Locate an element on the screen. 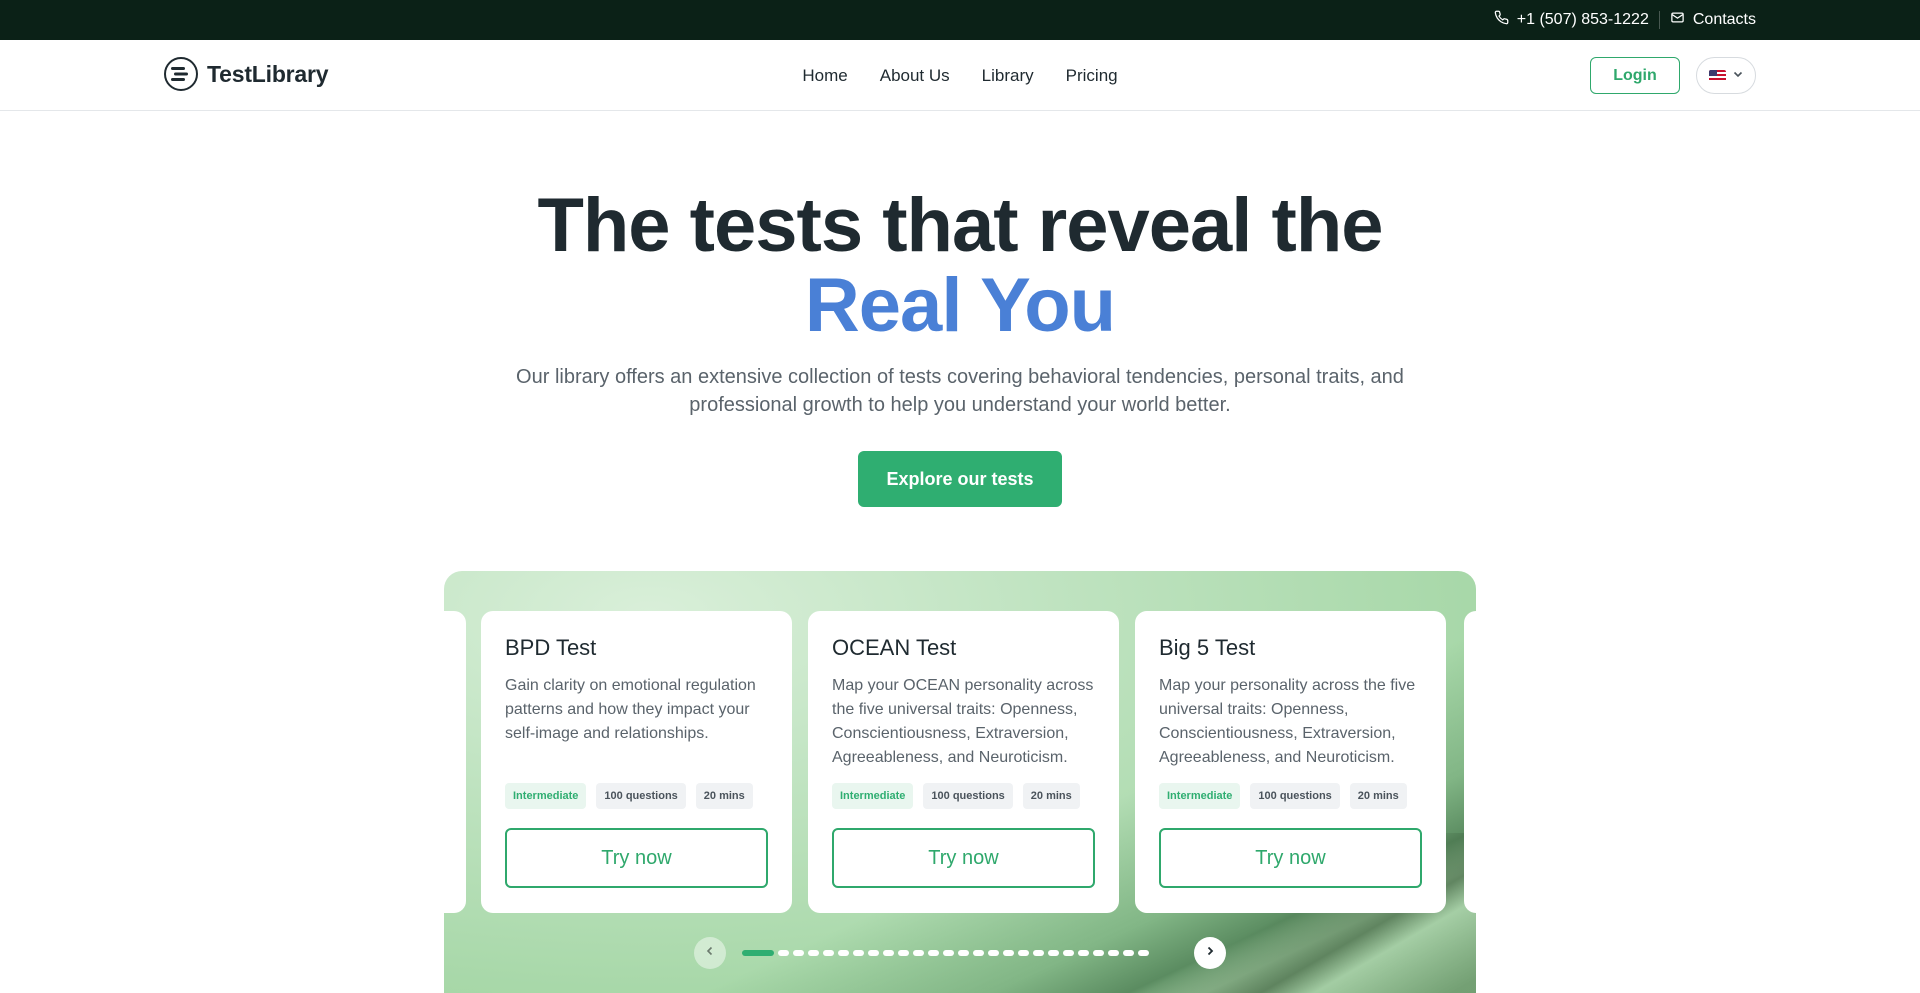 Image resolution: width=1920 pixels, height=993 pixels. chevron-right-icon is located at coordinates (1210, 953).